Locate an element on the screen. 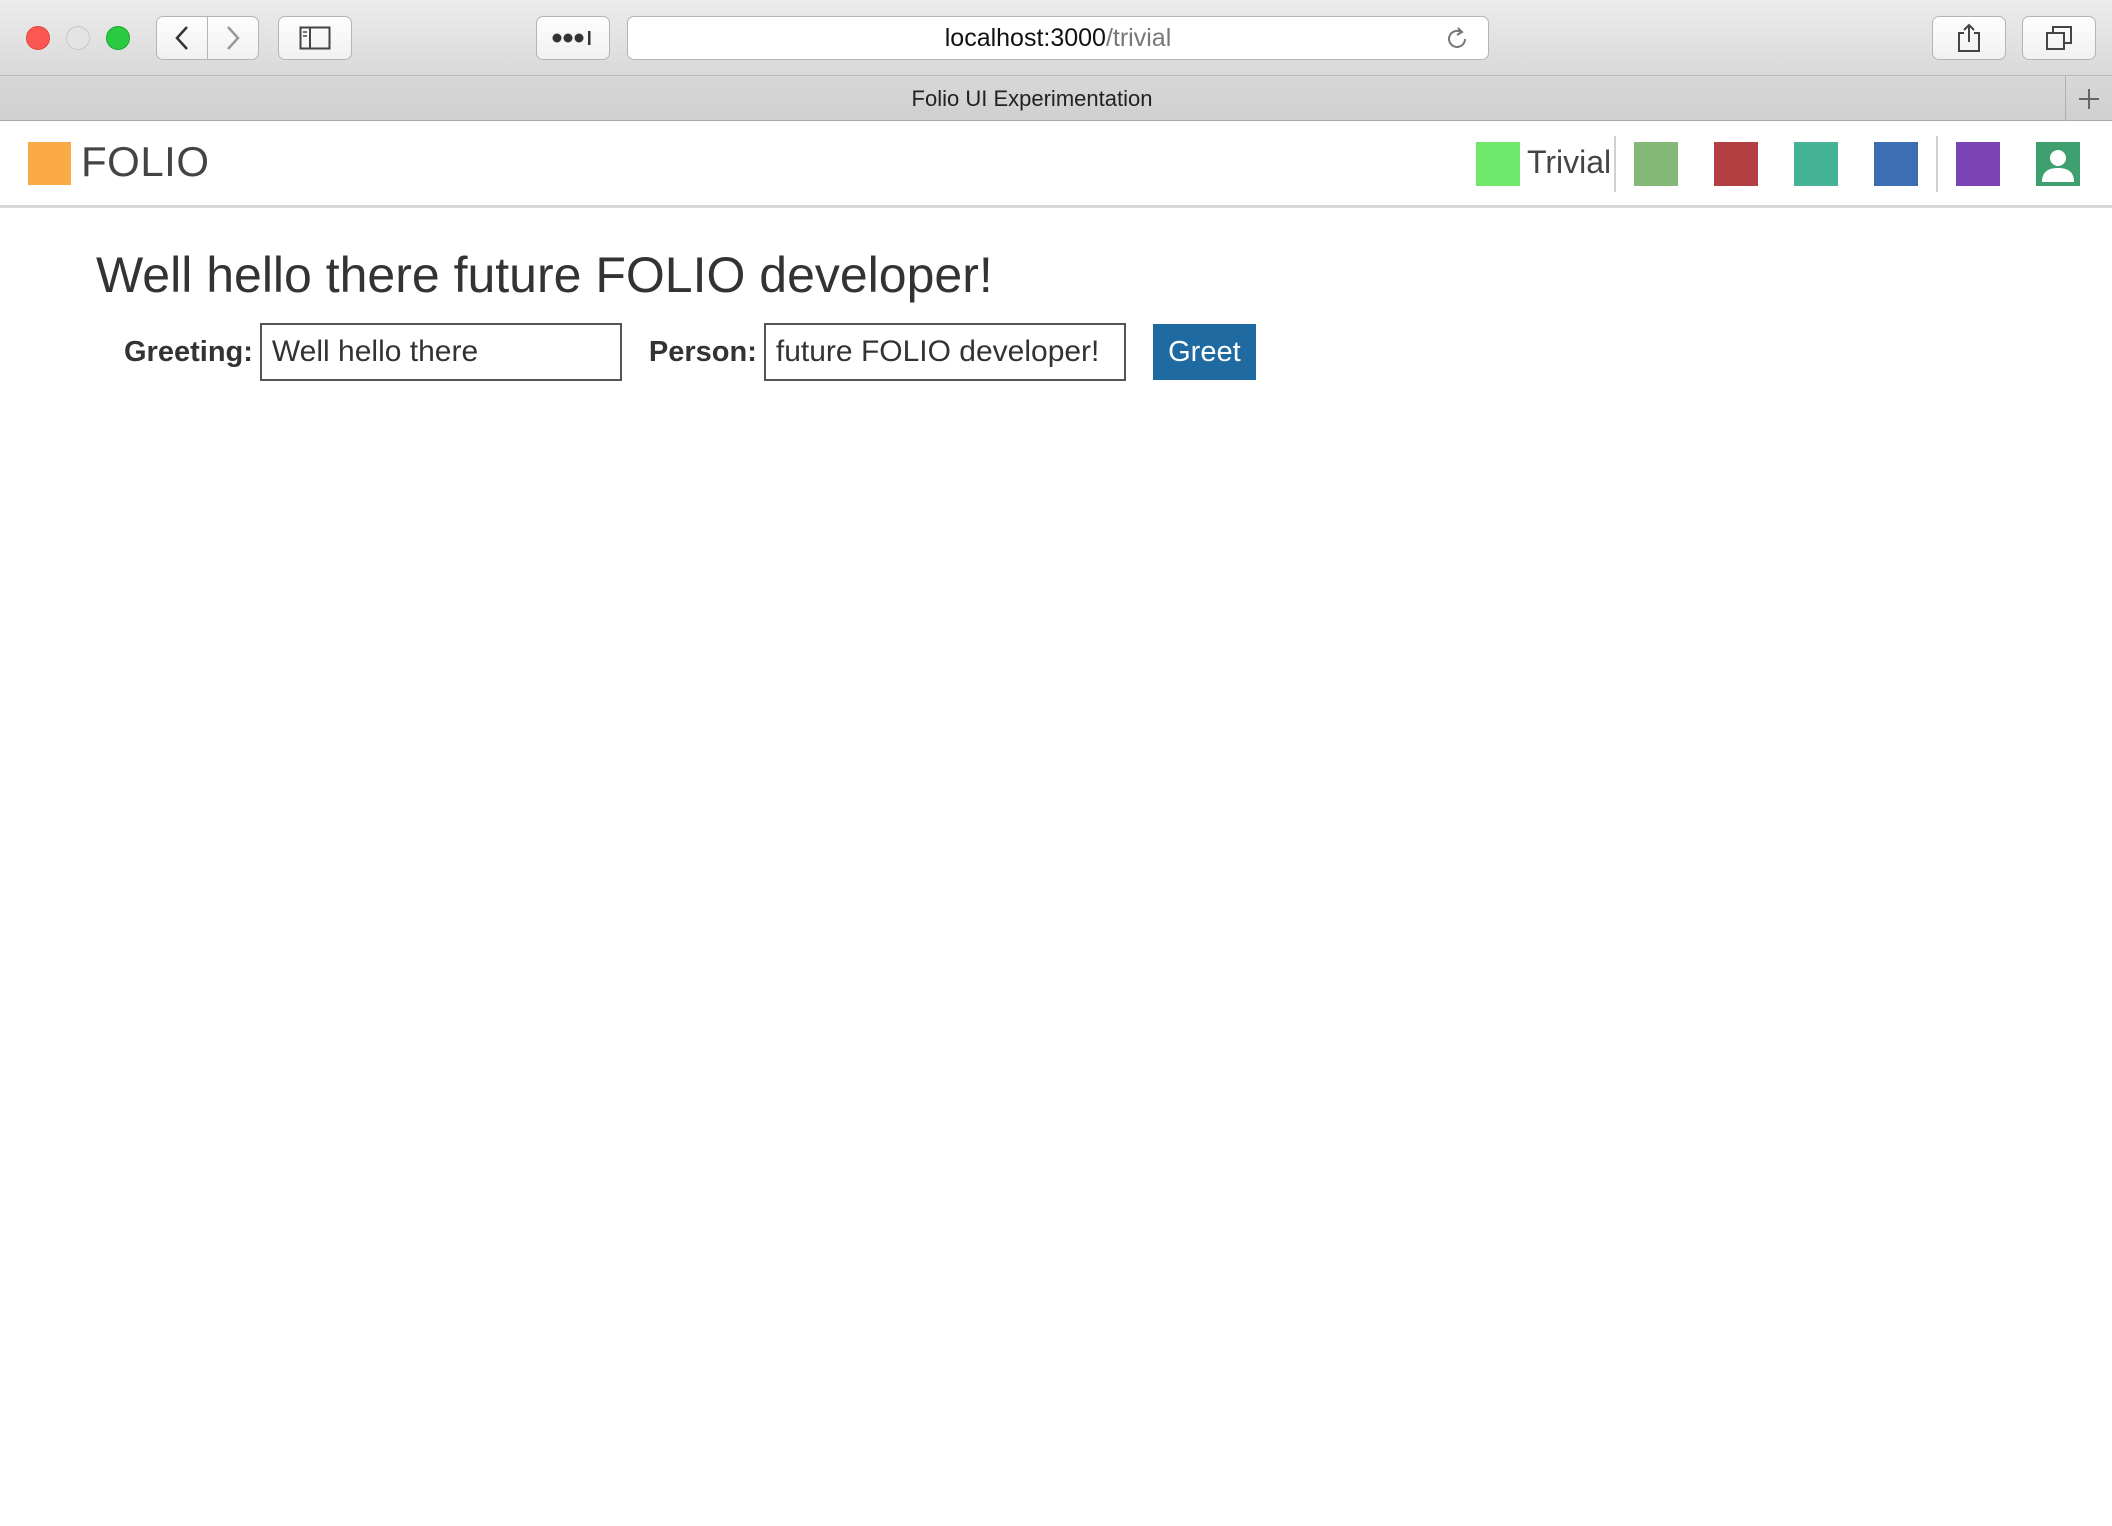  folio-logo-icon is located at coordinates (49, 163).